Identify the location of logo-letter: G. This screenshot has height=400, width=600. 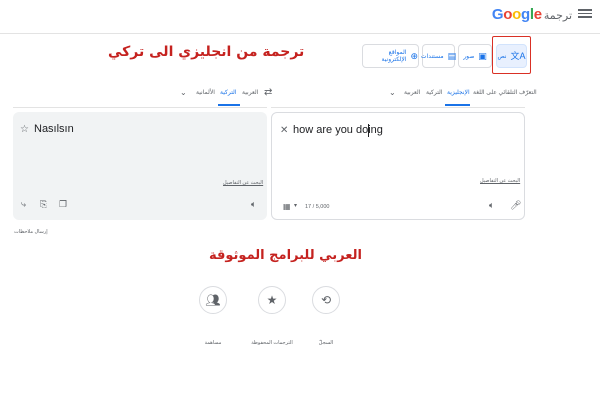
(497, 14).